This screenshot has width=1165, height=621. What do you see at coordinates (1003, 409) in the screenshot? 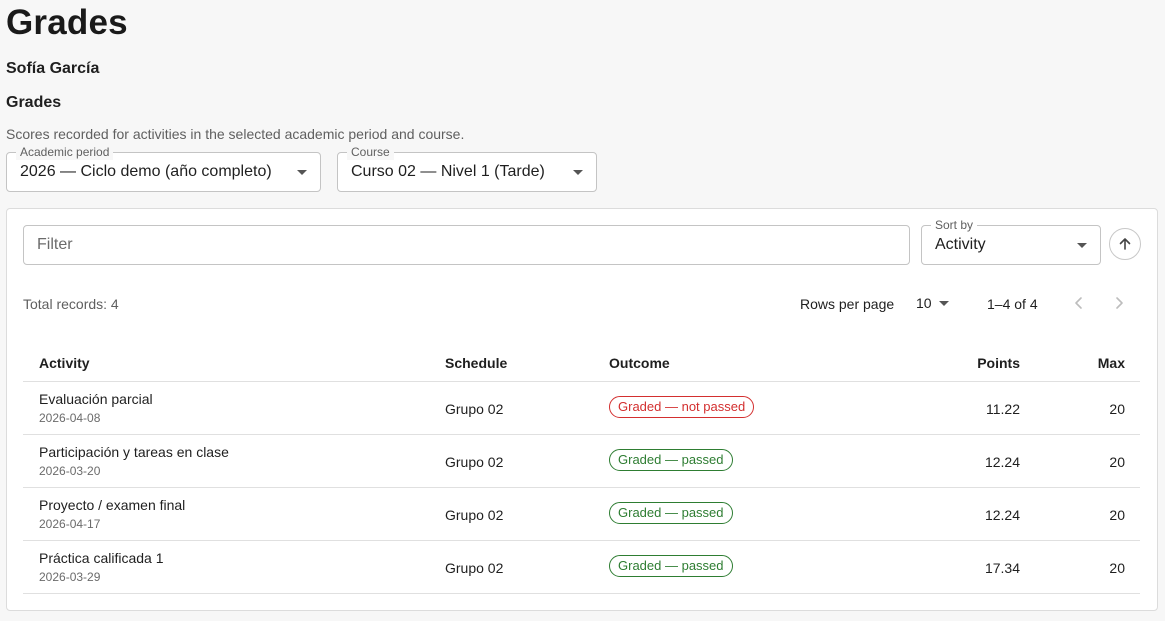
I see `points-cell: 11.22` at bounding box center [1003, 409].